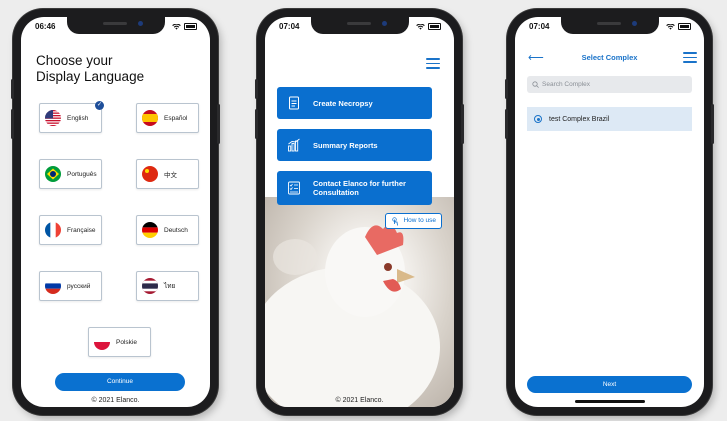 This screenshot has width=727, height=421. I want to click on how-to-use-label: How to use, so click(419, 220).